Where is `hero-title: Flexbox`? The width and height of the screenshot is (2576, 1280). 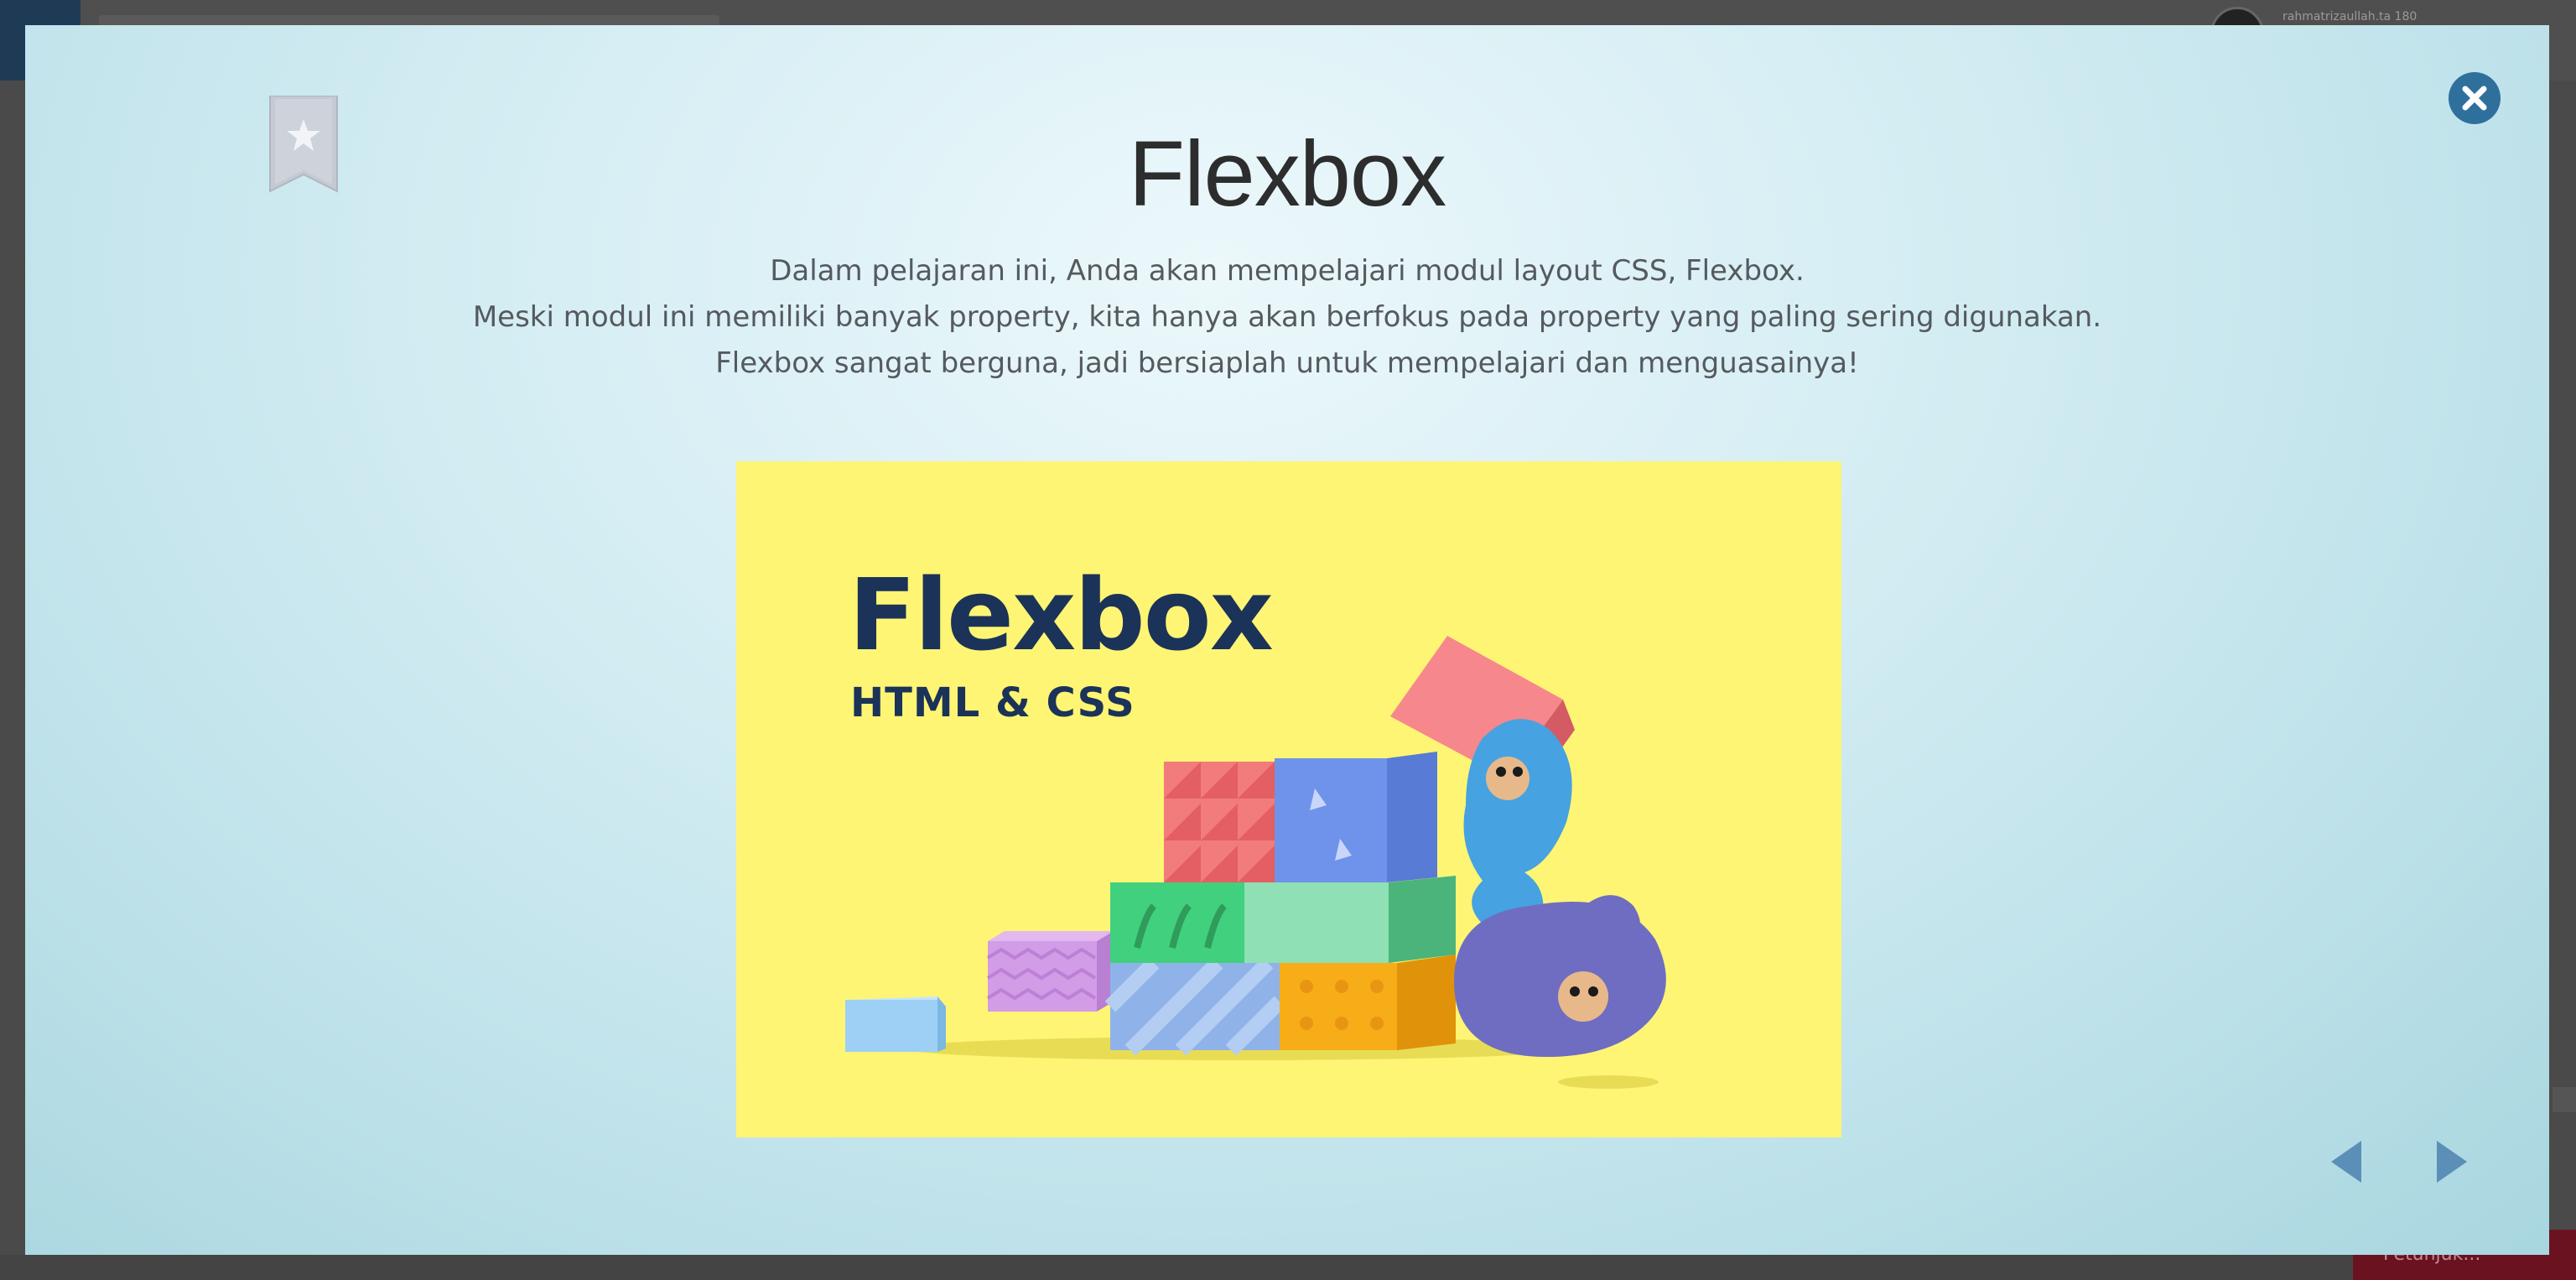
hero-title: Flexbox is located at coordinates (1061, 615).